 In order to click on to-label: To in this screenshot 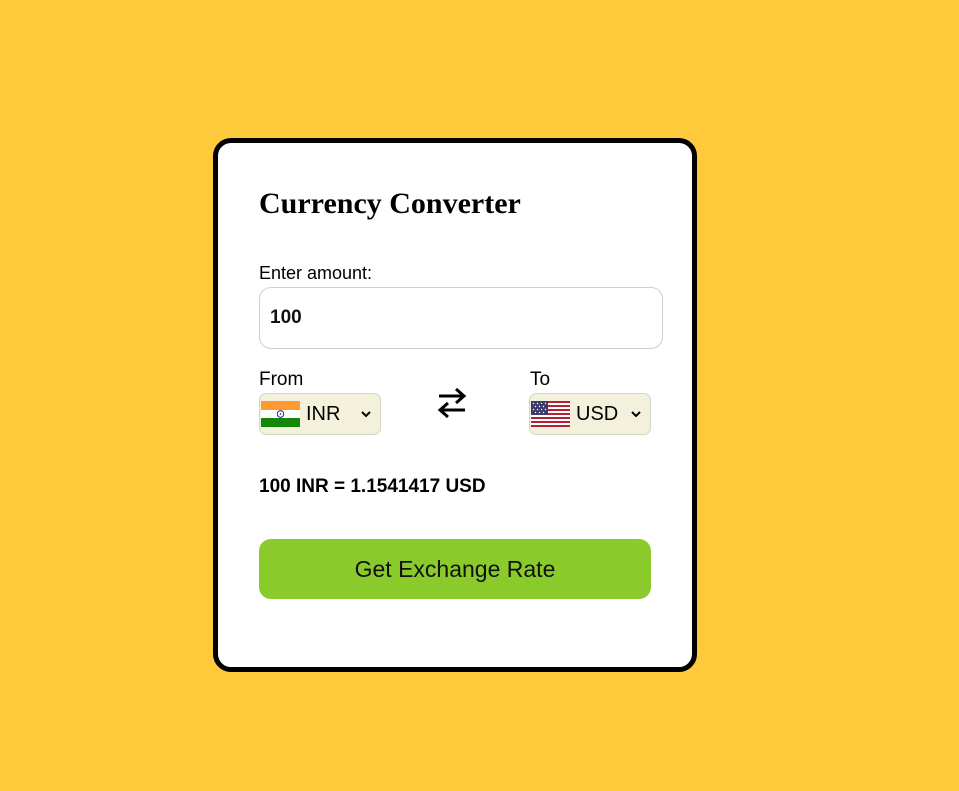, I will do `click(540, 379)`.